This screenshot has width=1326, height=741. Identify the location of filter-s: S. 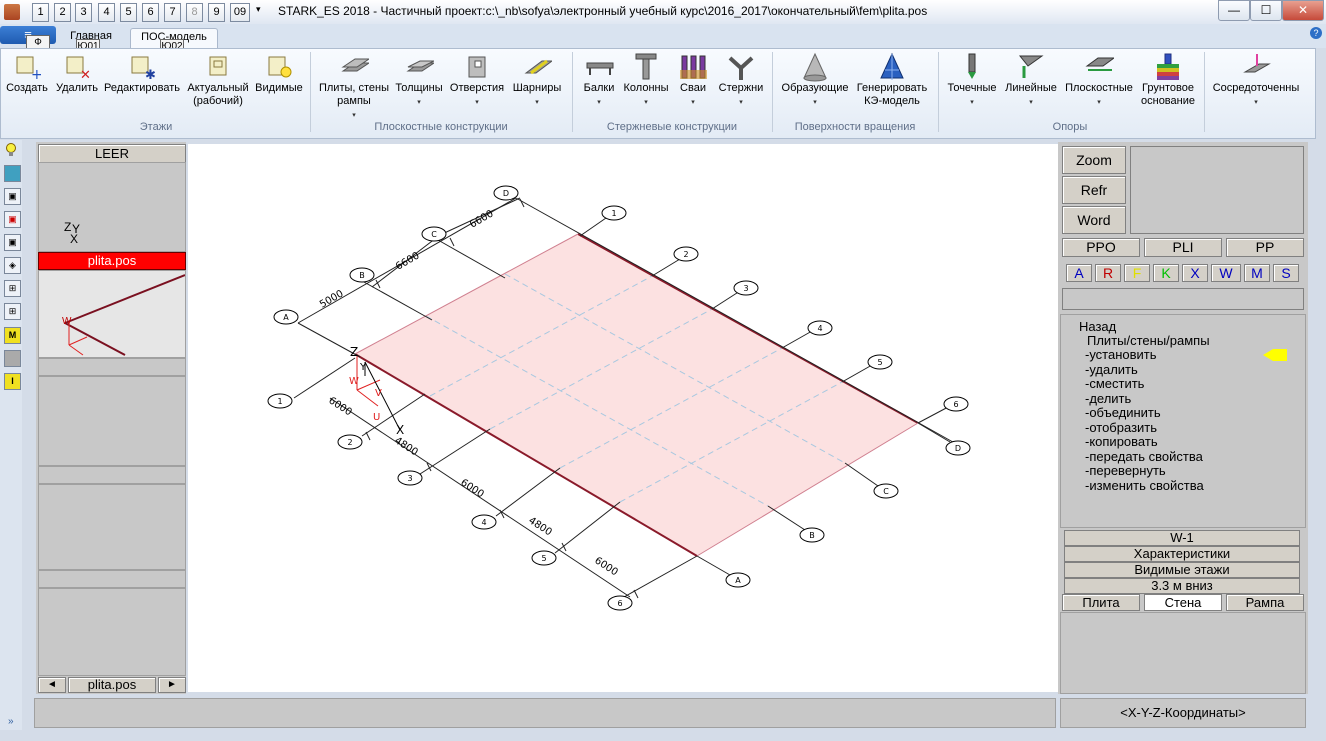
(1286, 273).